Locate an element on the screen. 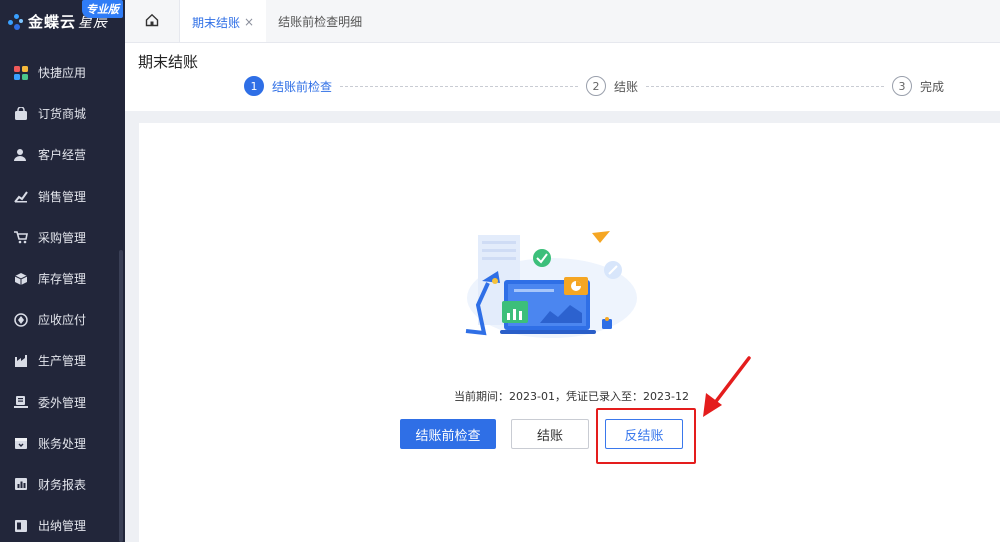  diamond-icon is located at coordinates (21, 319).